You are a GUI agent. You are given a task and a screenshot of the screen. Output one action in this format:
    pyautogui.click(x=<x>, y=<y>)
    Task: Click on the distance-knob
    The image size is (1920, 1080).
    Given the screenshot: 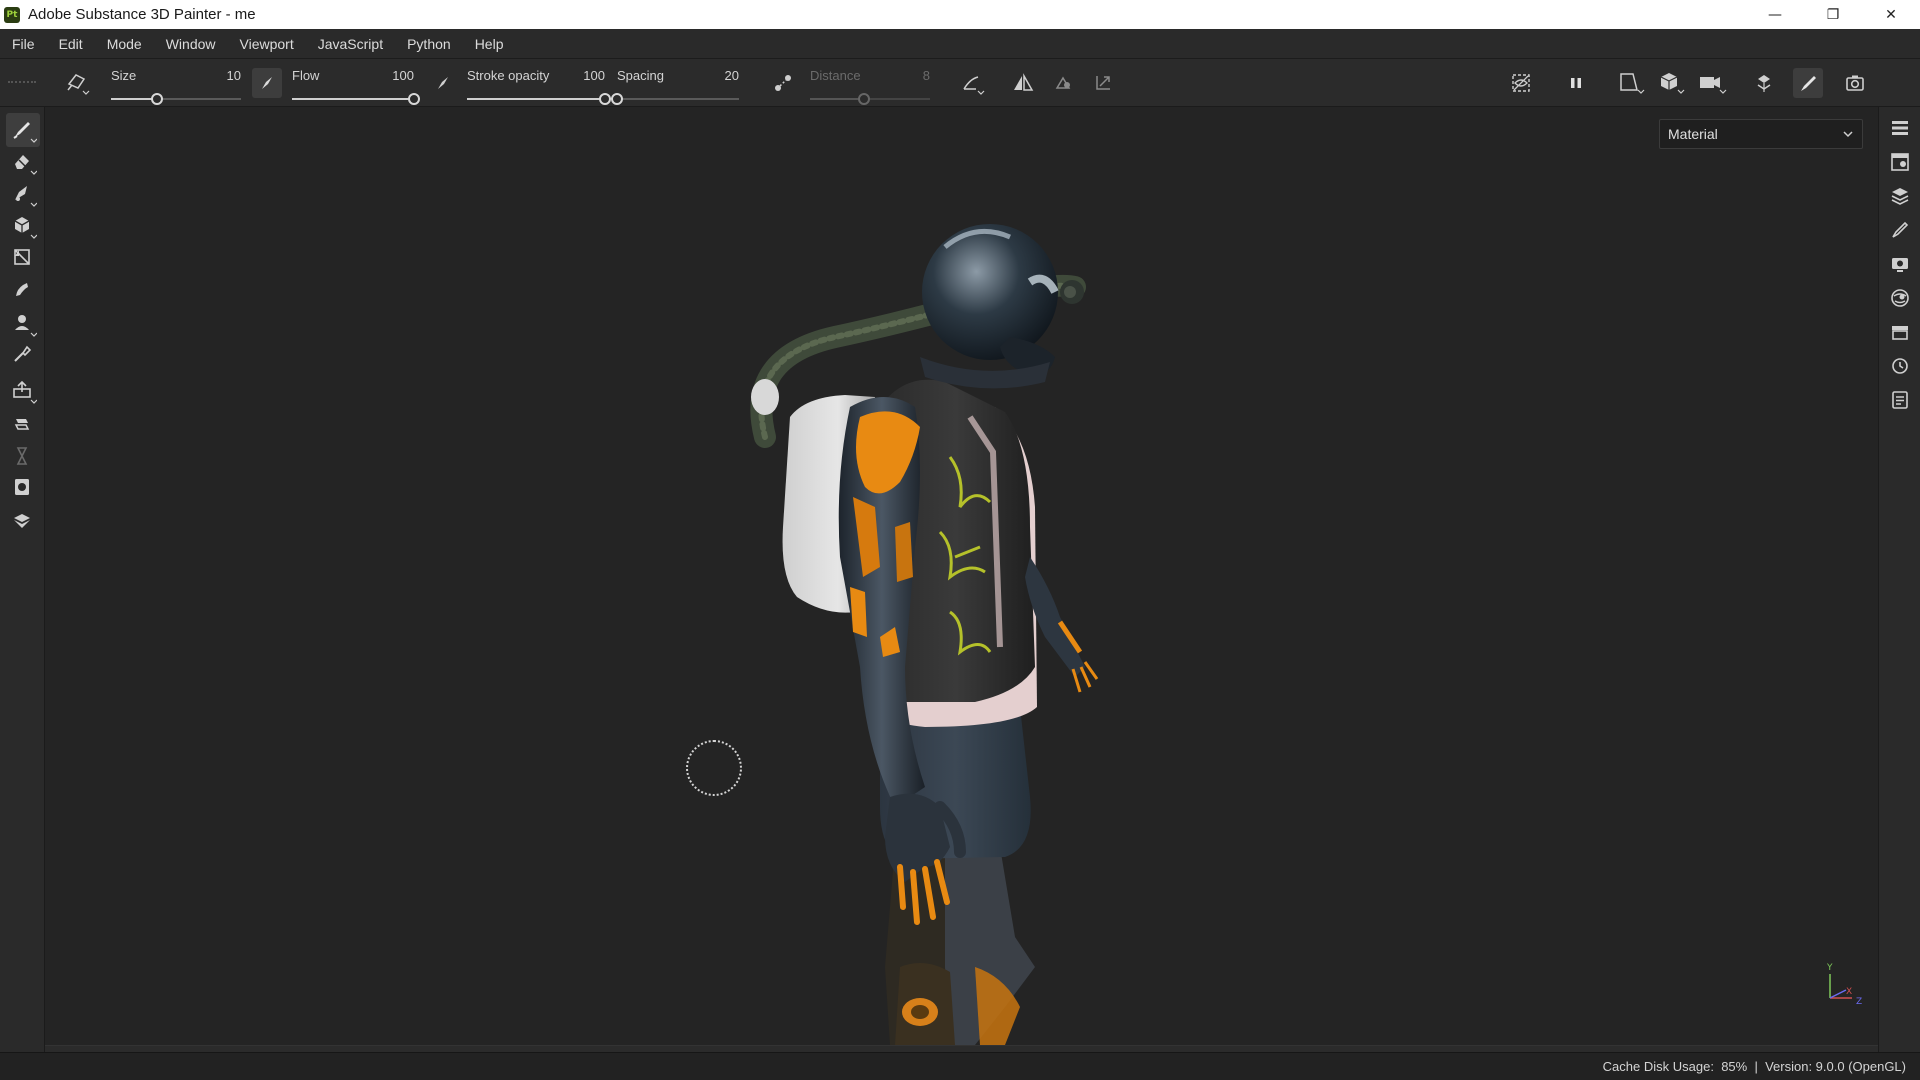 What is the action you would take?
    pyautogui.click(x=864, y=99)
    